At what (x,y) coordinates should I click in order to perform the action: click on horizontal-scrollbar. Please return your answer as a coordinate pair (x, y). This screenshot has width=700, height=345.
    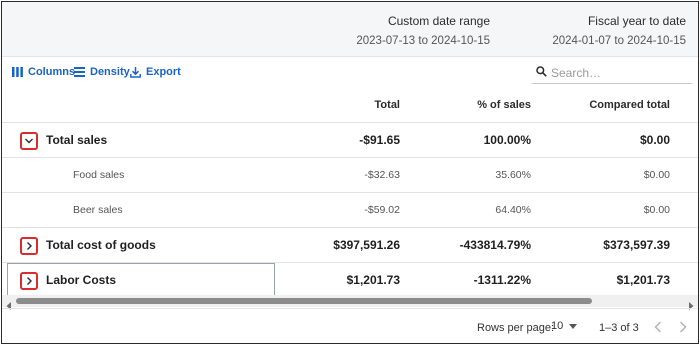
    Looking at the image, I should click on (350, 302).